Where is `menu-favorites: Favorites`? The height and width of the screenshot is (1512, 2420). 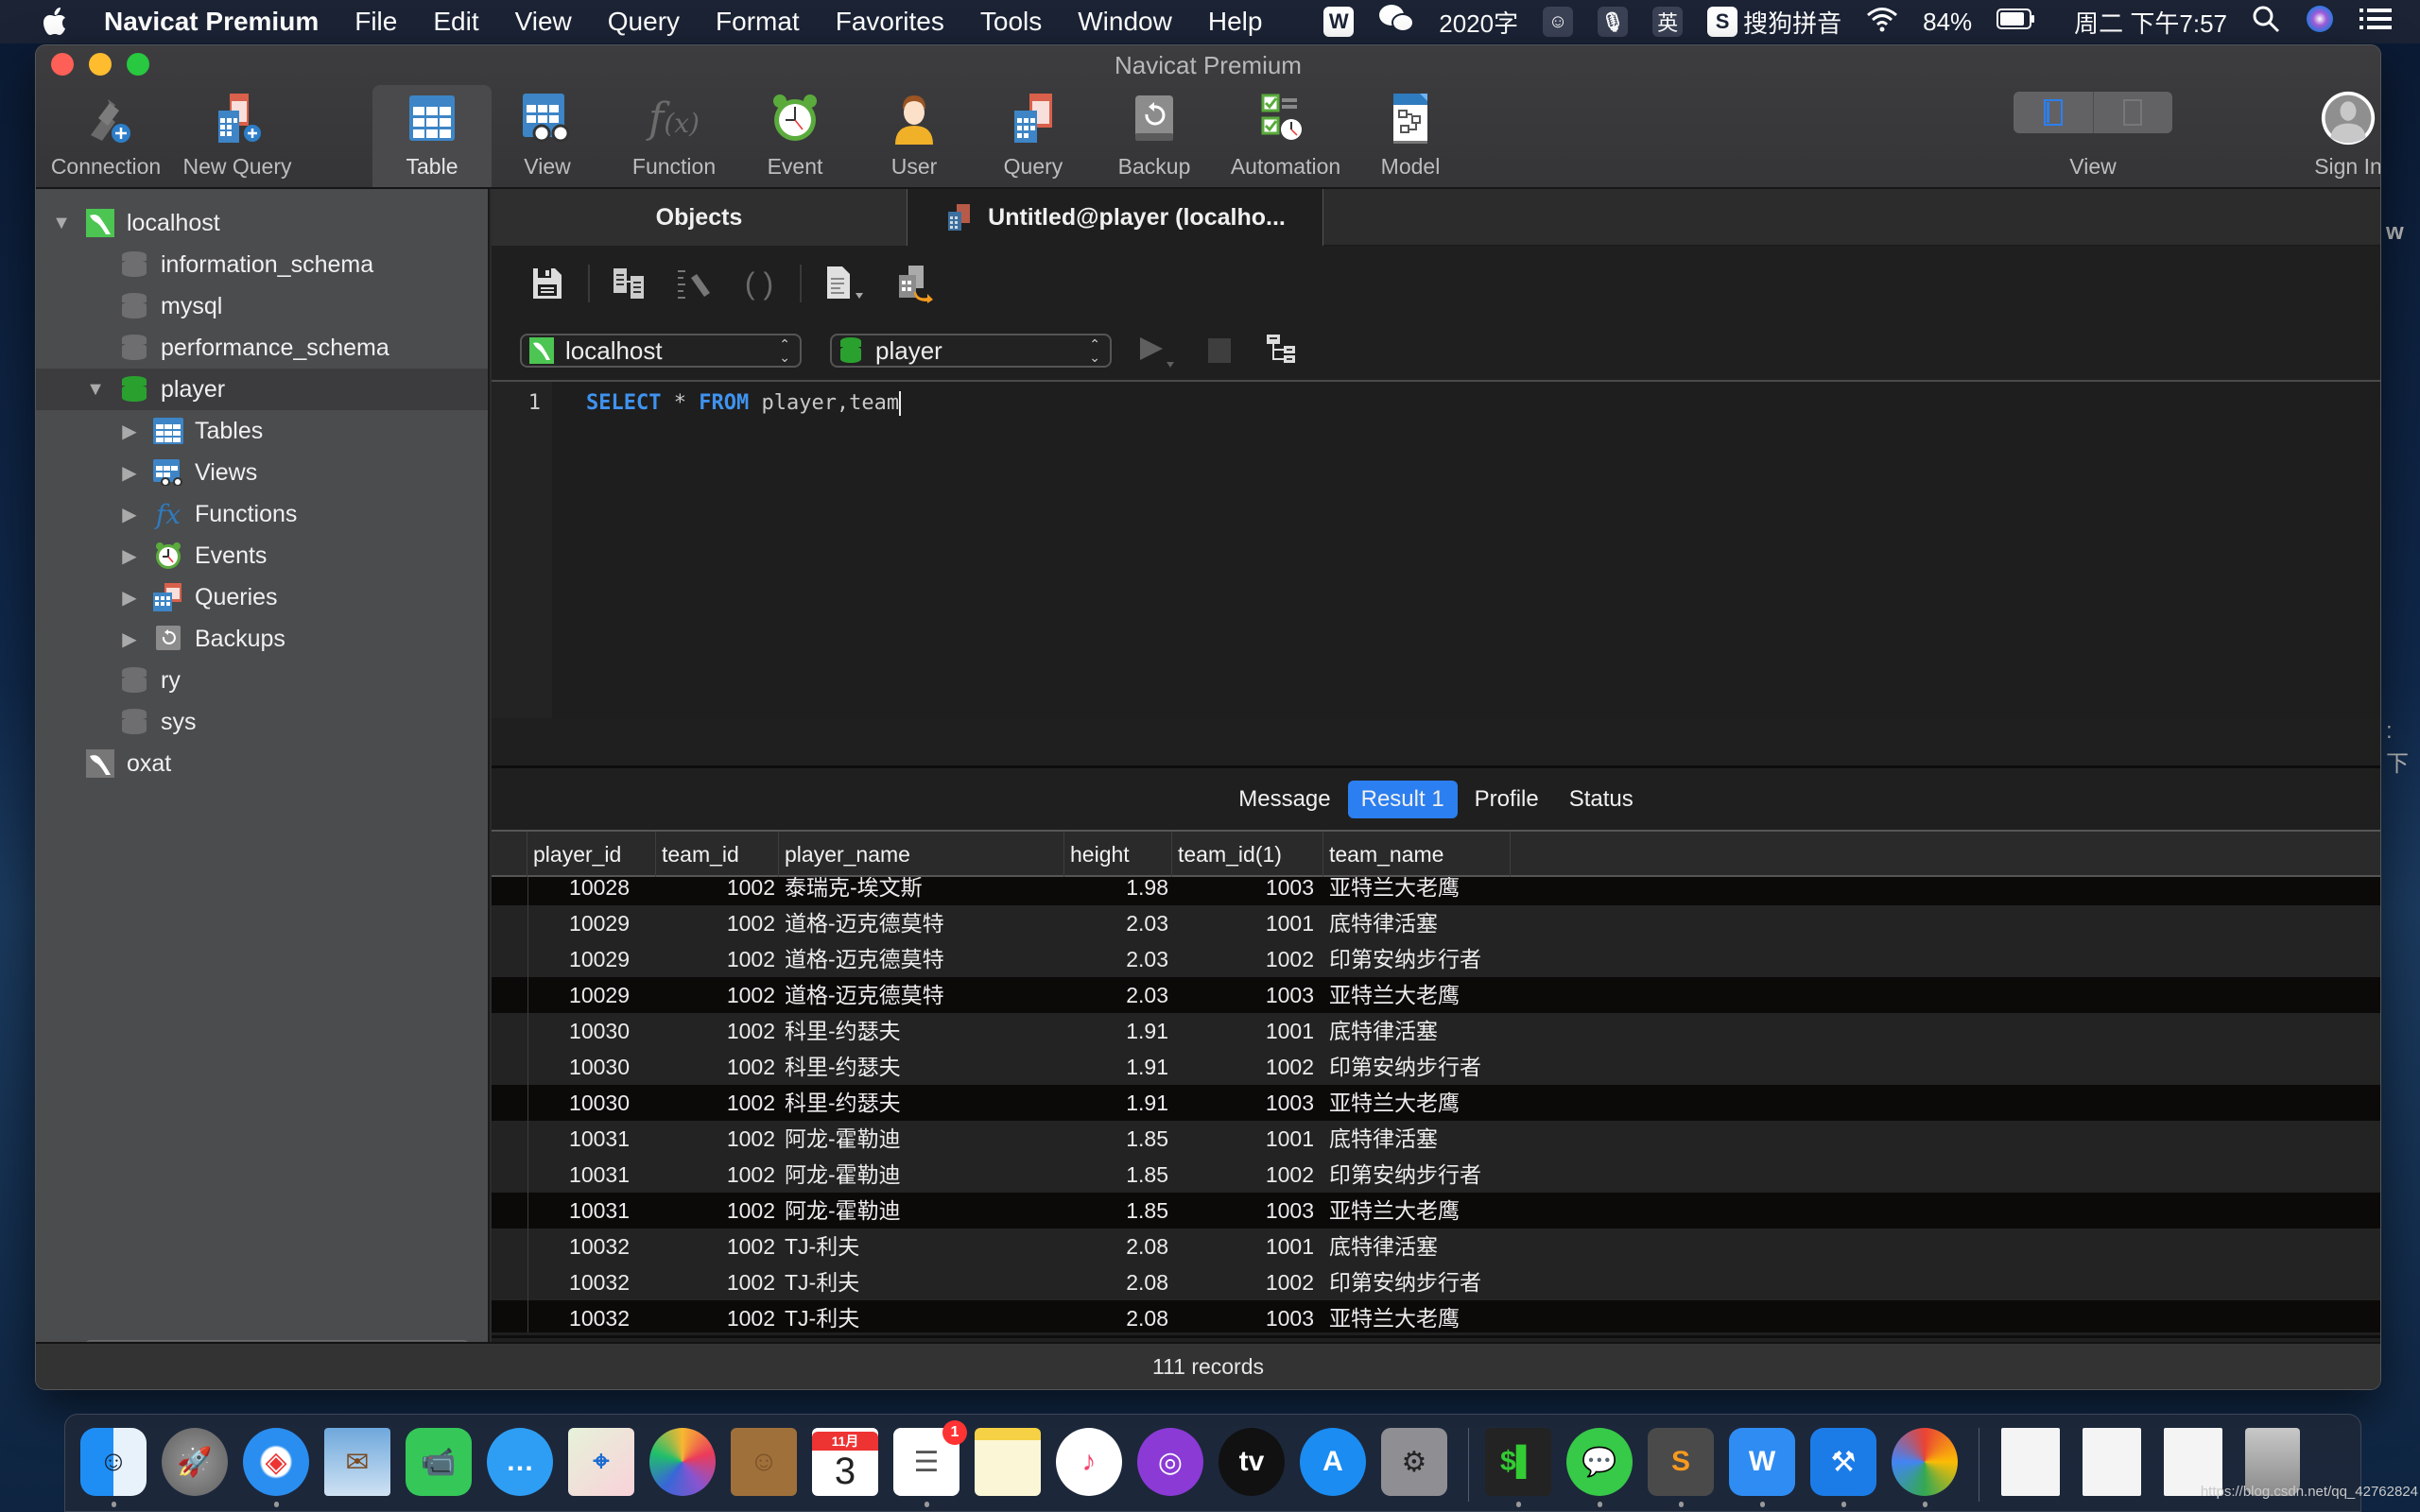 menu-favorites: Favorites is located at coordinates (890, 22).